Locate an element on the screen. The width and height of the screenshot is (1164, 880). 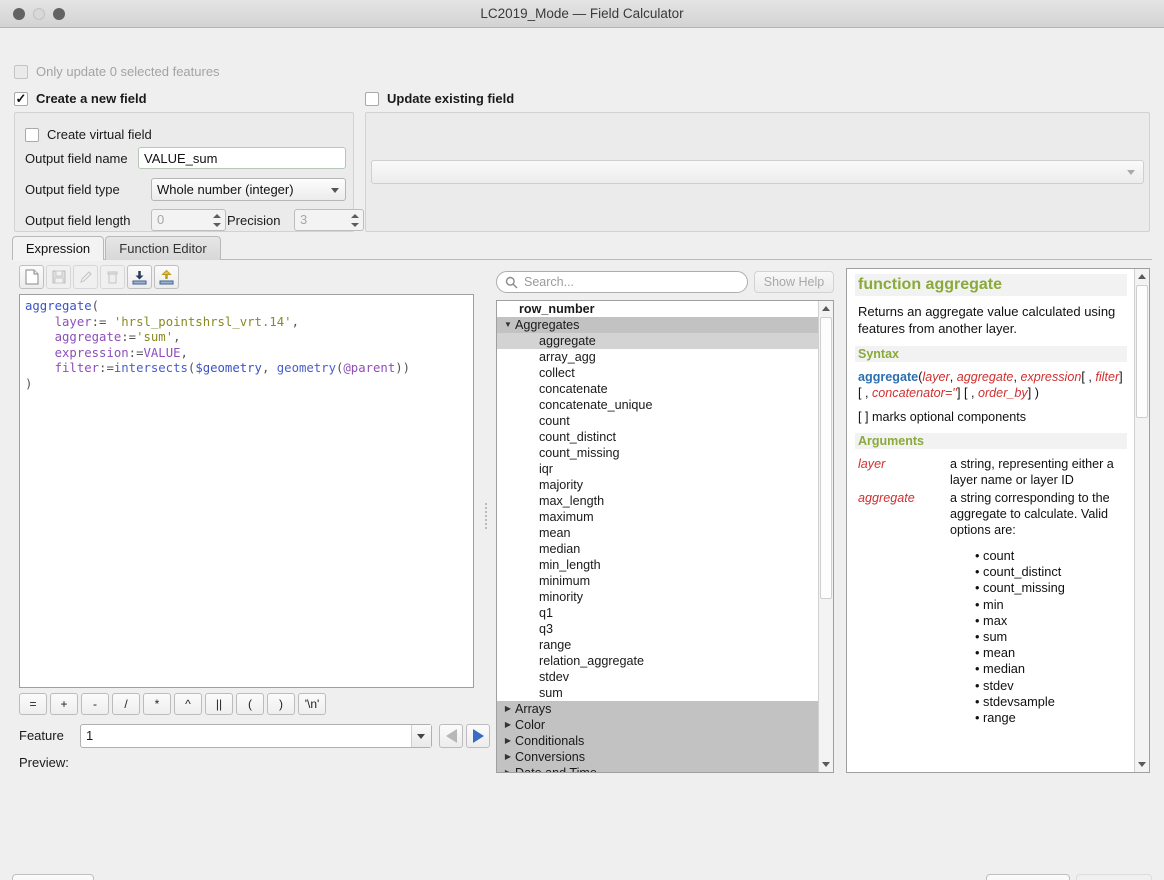
tree-item-stdev: stdev is located at coordinates (657, 677).